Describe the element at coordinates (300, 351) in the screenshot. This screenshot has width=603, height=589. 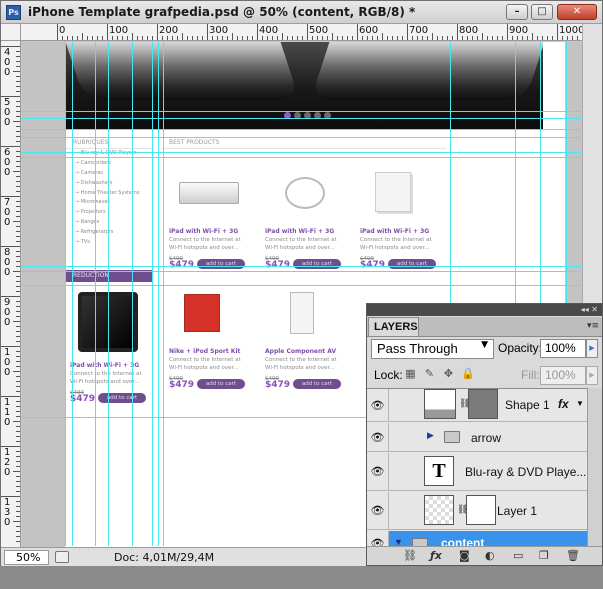
I see `product-name: Apple Component AV` at that location.